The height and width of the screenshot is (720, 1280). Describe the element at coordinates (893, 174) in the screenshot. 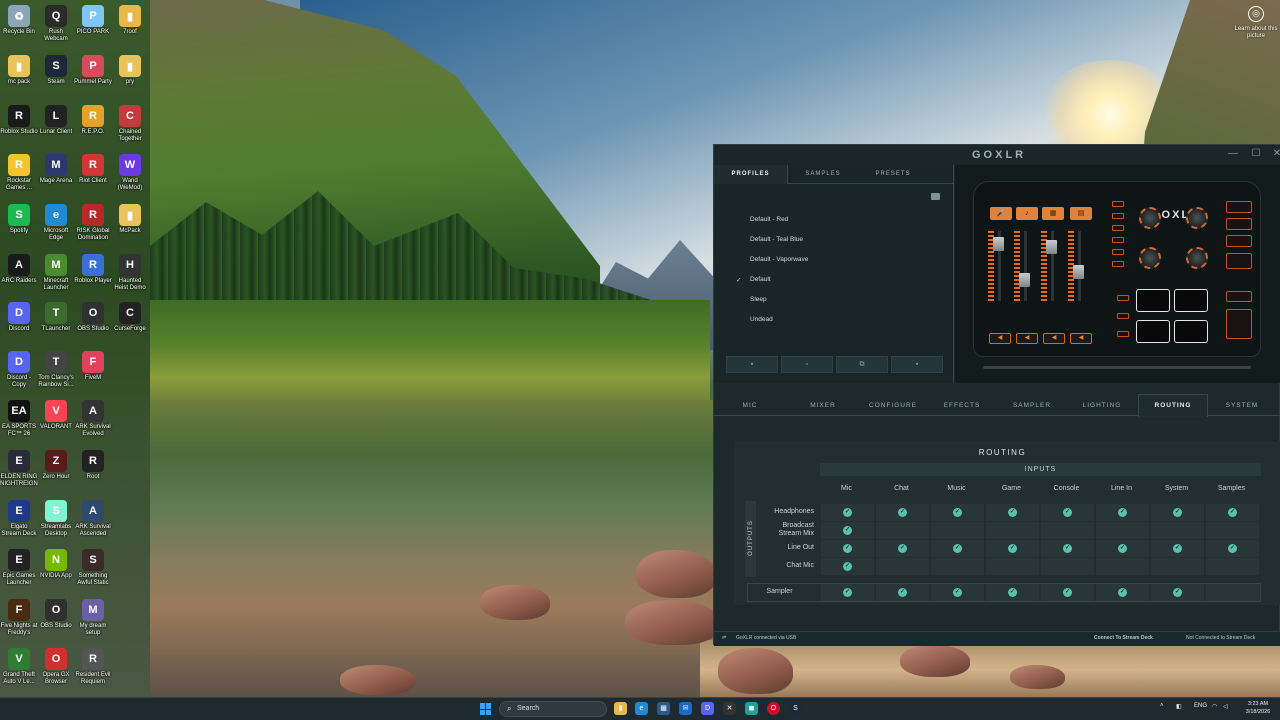

I see `tab-presets: PRESETS` at that location.